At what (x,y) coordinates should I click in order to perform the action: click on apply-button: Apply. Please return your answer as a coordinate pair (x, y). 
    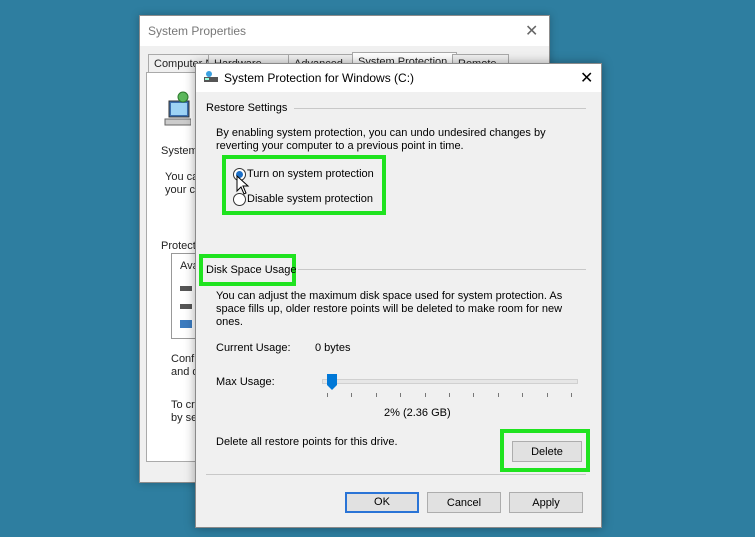
    Looking at the image, I should click on (546, 502).